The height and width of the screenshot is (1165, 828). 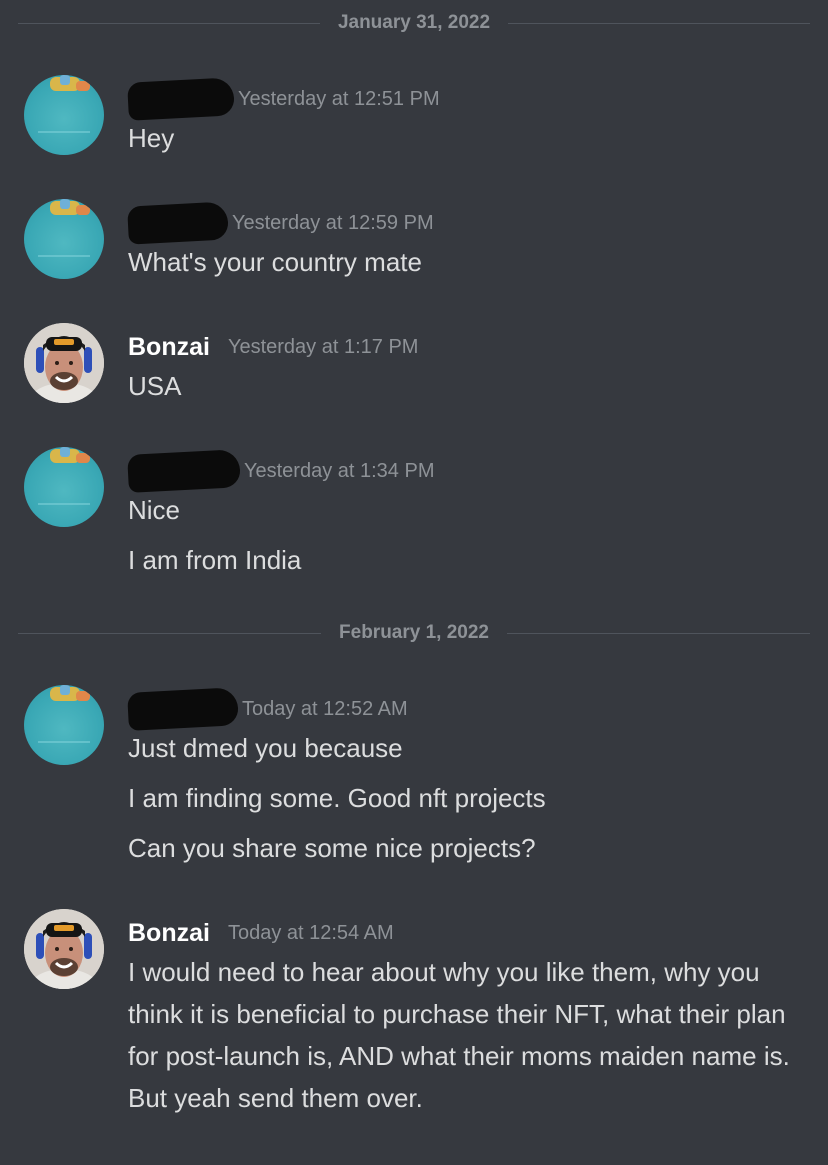 What do you see at coordinates (339, 98) in the screenshot?
I see `timestamp: Yesterday at 12:51 PM` at bounding box center [339, 98].